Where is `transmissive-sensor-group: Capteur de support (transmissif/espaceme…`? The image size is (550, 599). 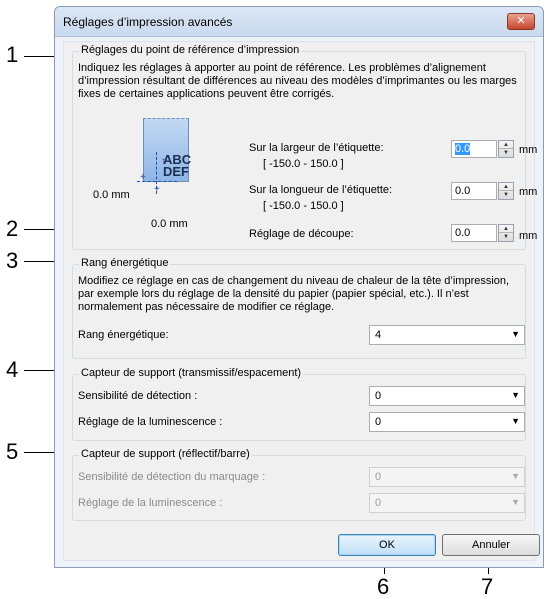
transmissive-sensor-group: Capteur de support (transmissif/espaceme… is located at coordinates (299, 404).